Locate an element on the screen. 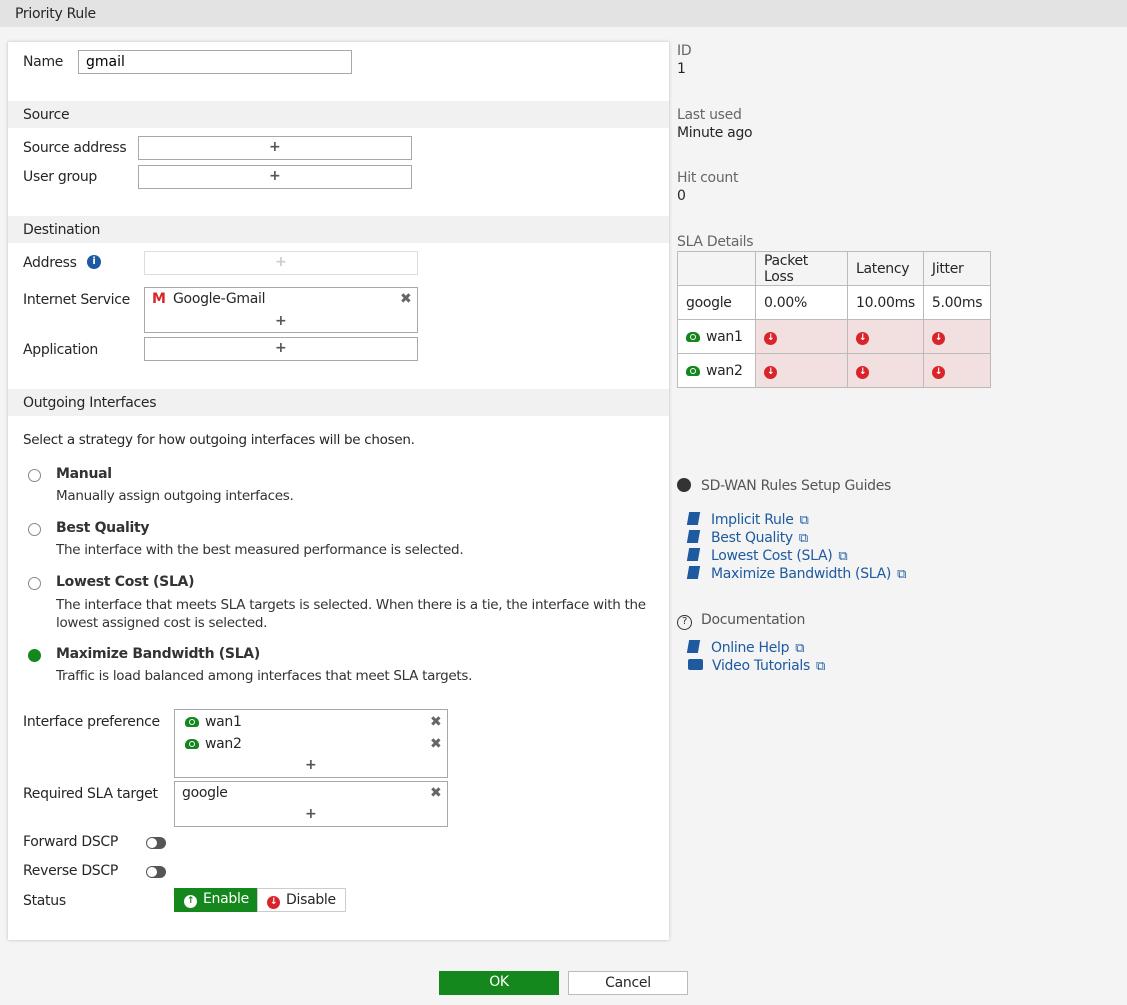  table-row: google 0.00% 10.00ms 5.00ms is located at coordinates (834, 302).